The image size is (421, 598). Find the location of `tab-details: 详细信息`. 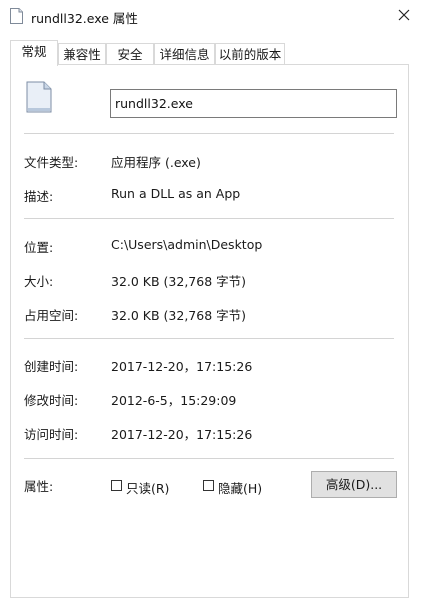

tab-details: 详细信息 is located at coordinates (184, 53).